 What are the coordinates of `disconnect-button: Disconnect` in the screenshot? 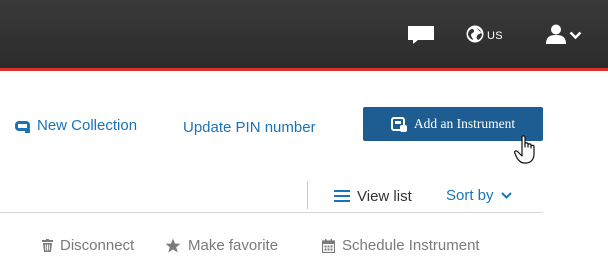 It's located at (88, 245).